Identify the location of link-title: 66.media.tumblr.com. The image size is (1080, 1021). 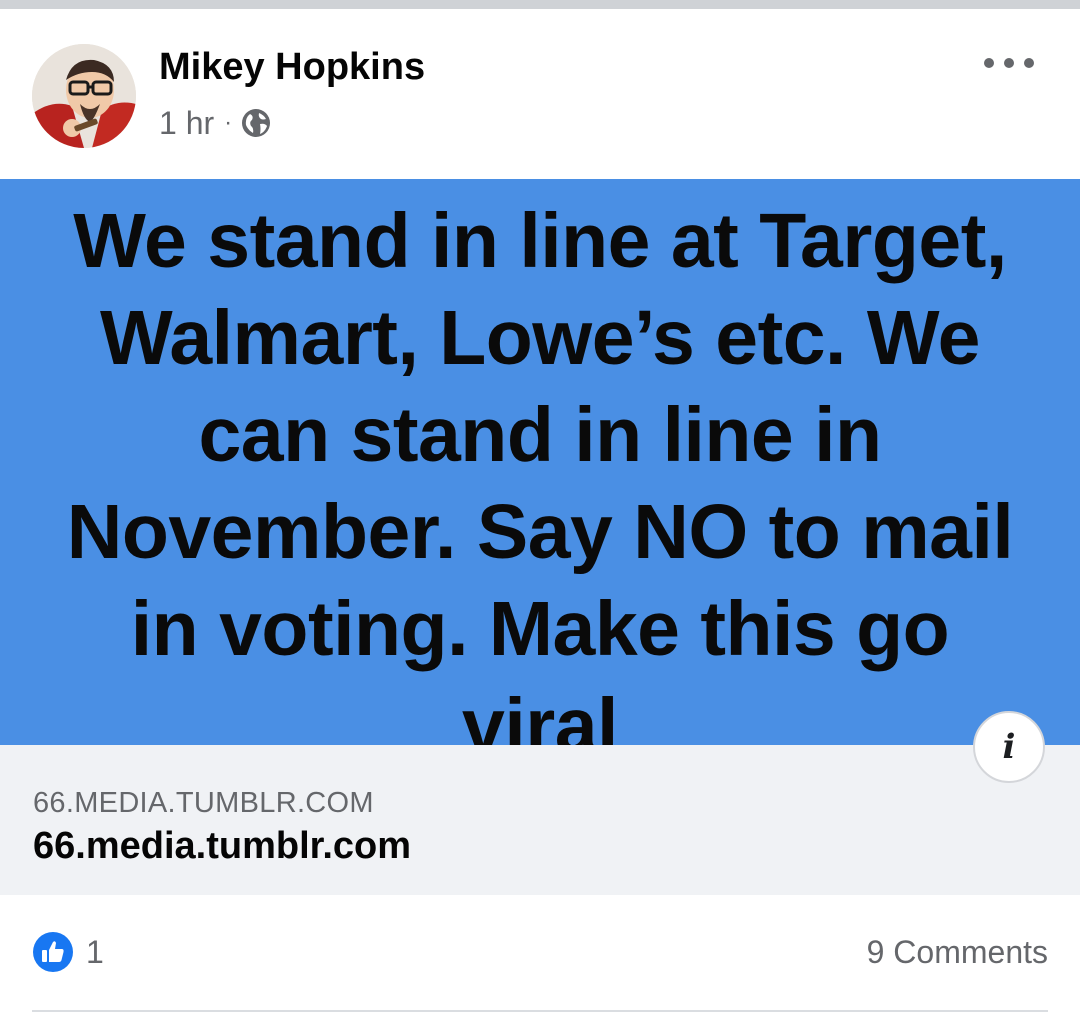
(222, 846).